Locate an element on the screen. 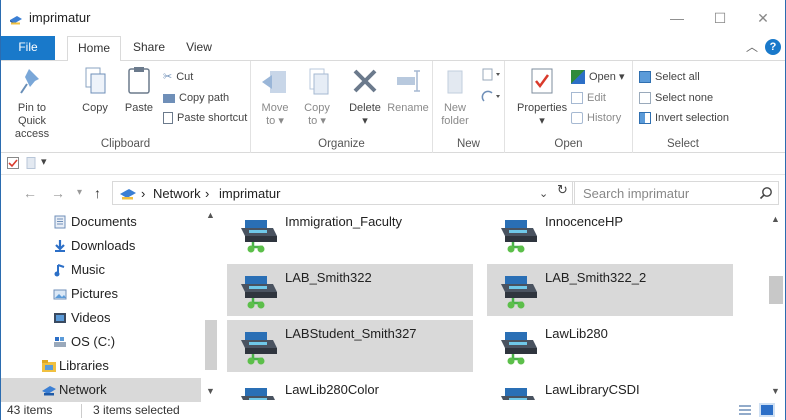  close-button: ✕ is located at coordinates (763, 18).